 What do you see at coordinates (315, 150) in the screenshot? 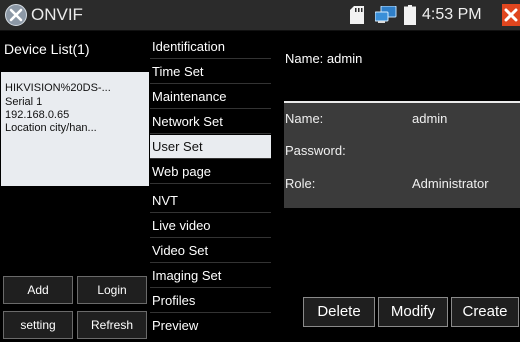
I see `password-label: Password:` at bounding box center [315, 150].